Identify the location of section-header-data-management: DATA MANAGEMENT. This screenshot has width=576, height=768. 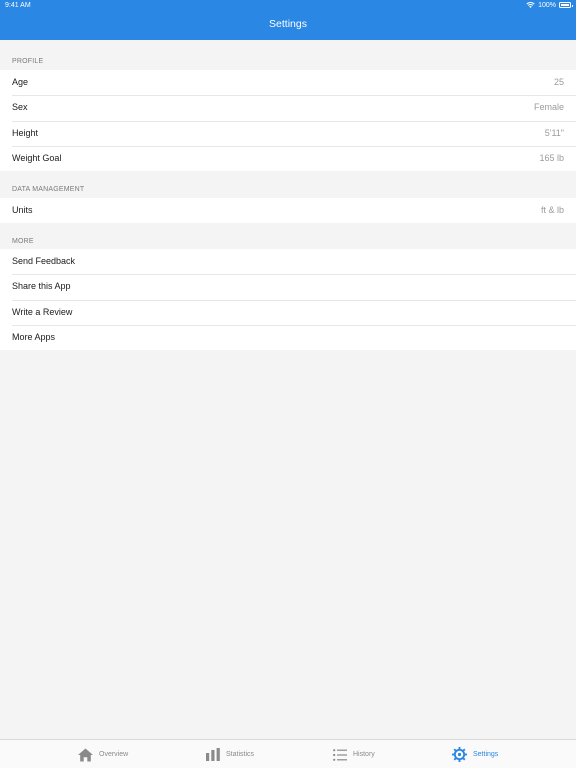
(48, 189).